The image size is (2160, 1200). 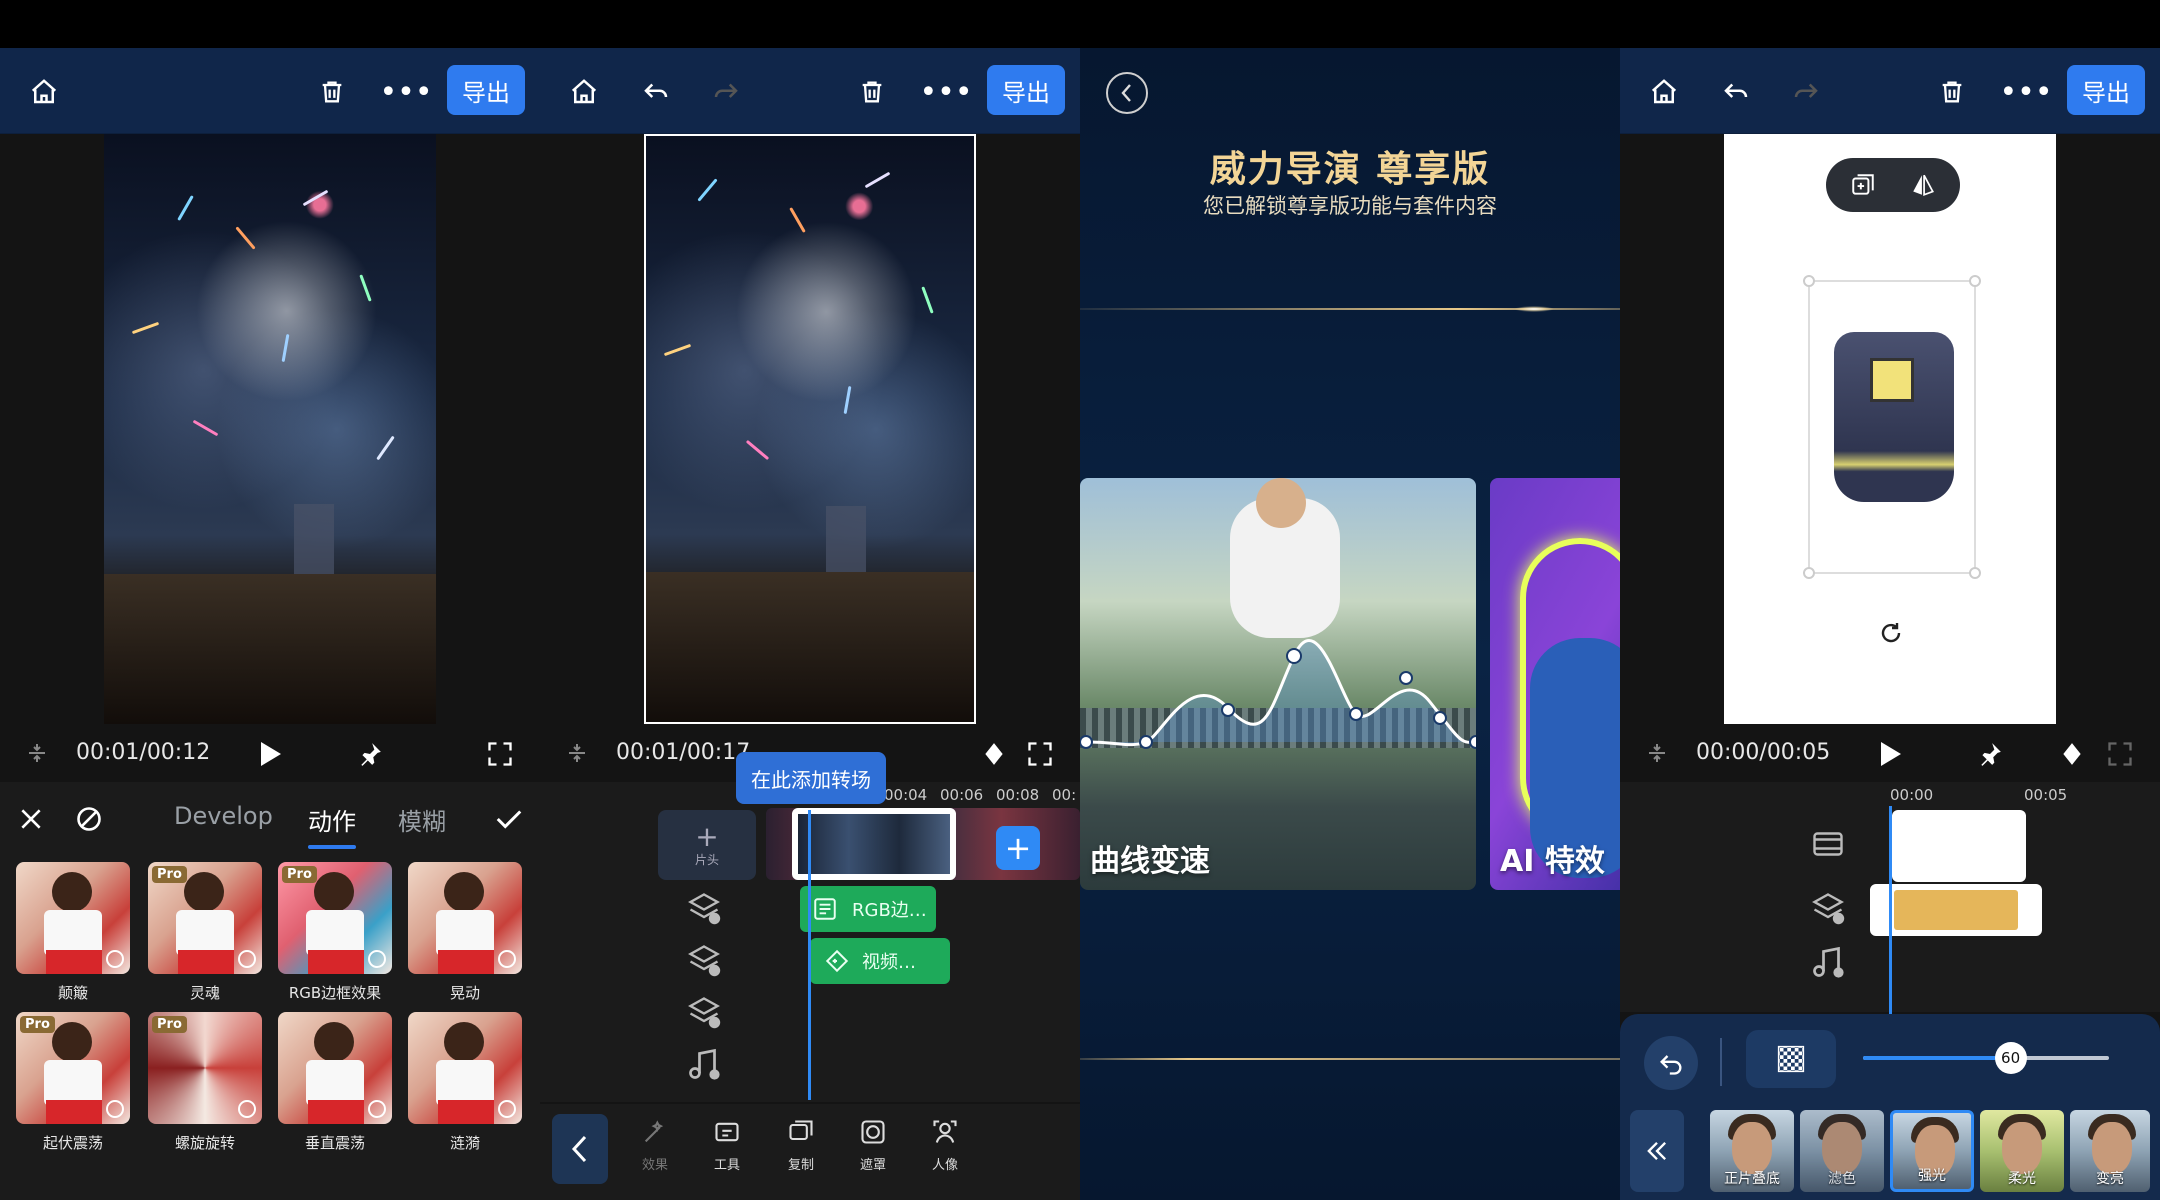 I want to click on feature-card-ai-effects: AI 特效, so click(x=1555, y=684).